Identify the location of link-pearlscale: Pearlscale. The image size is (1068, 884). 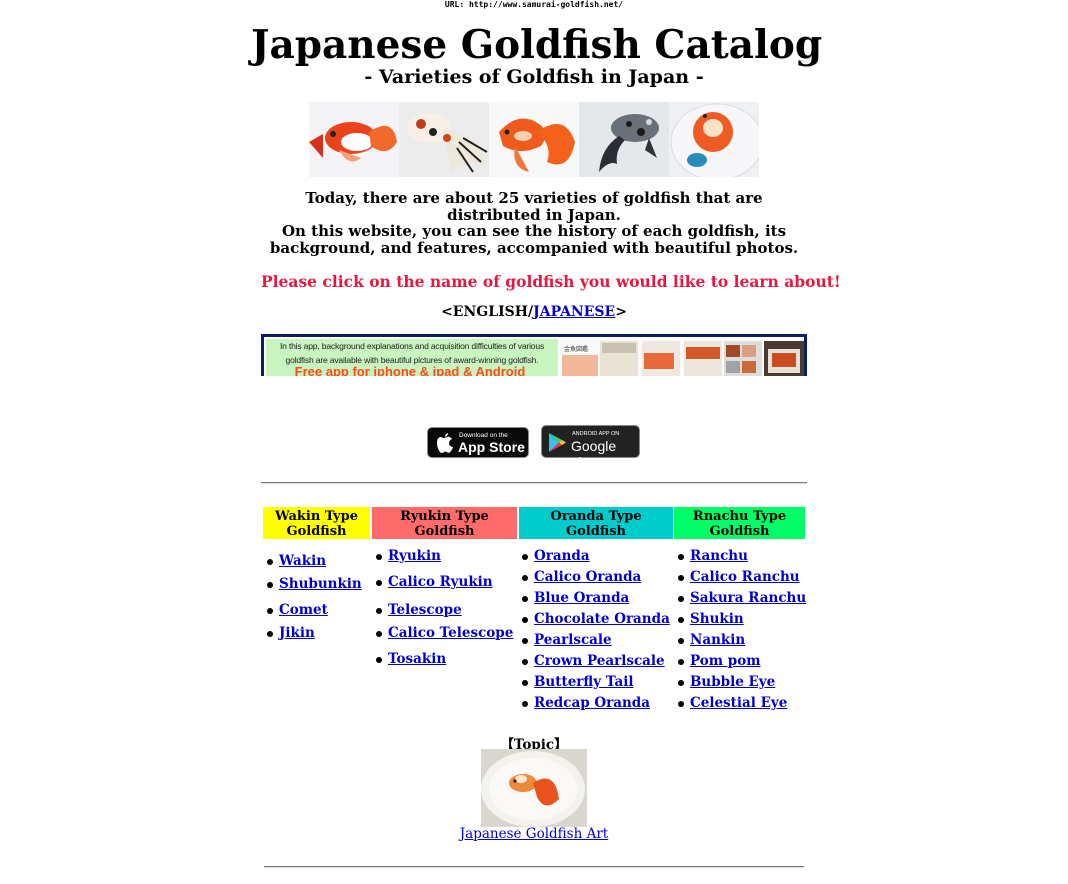
(573, 640).